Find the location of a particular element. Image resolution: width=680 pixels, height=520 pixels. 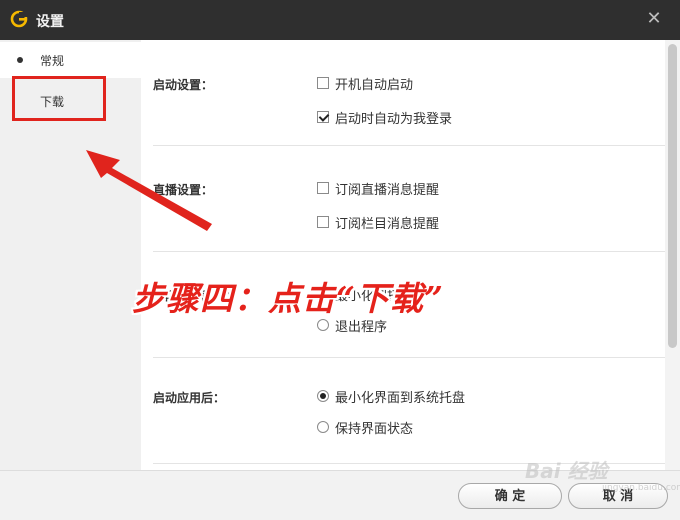

option-auto-login: 启动时自动为我登录 is located at coordinates (385, 117).